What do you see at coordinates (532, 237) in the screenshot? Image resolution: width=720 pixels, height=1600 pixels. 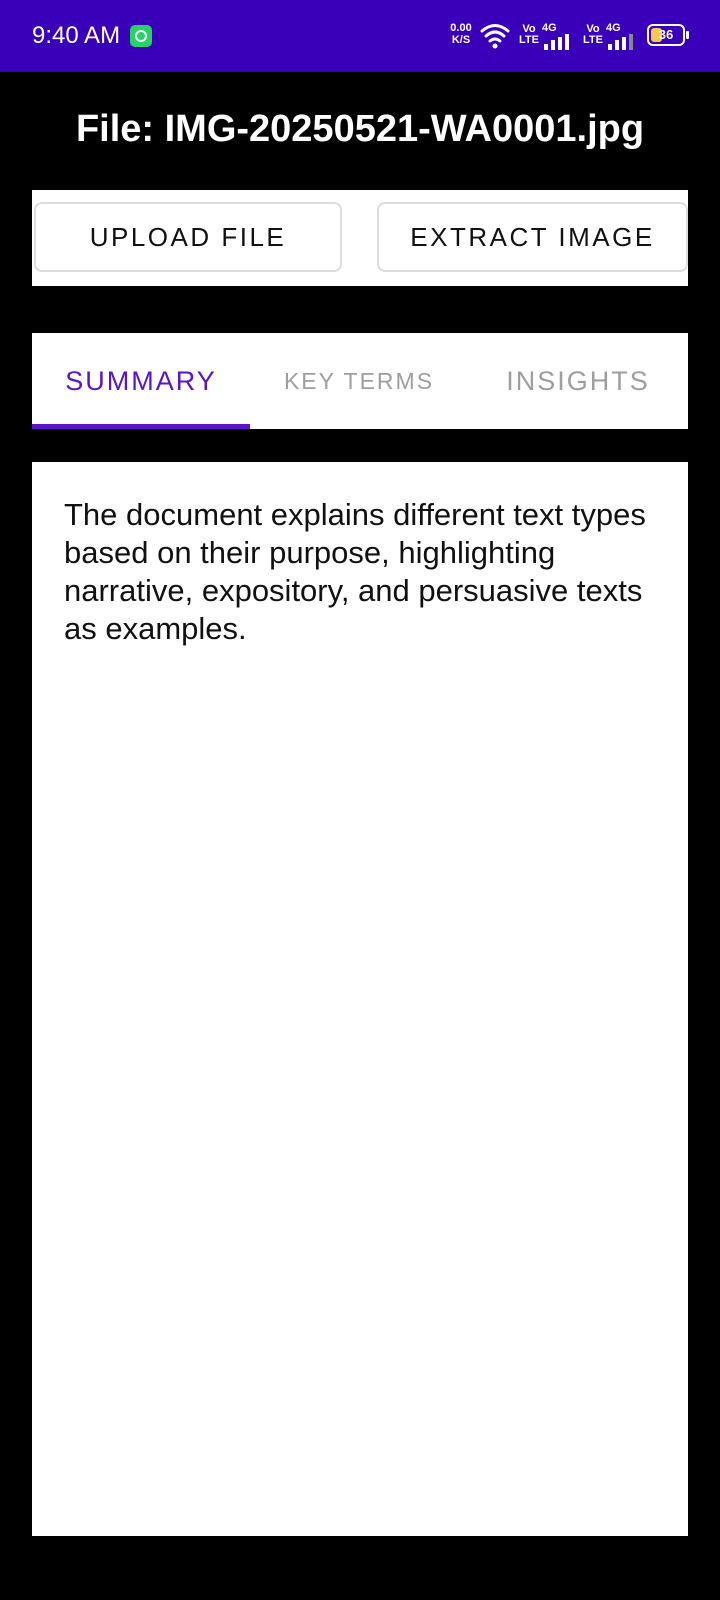 I see `extract-image-button: EXTRACT IMAGE` at bounding box center [532, 237].